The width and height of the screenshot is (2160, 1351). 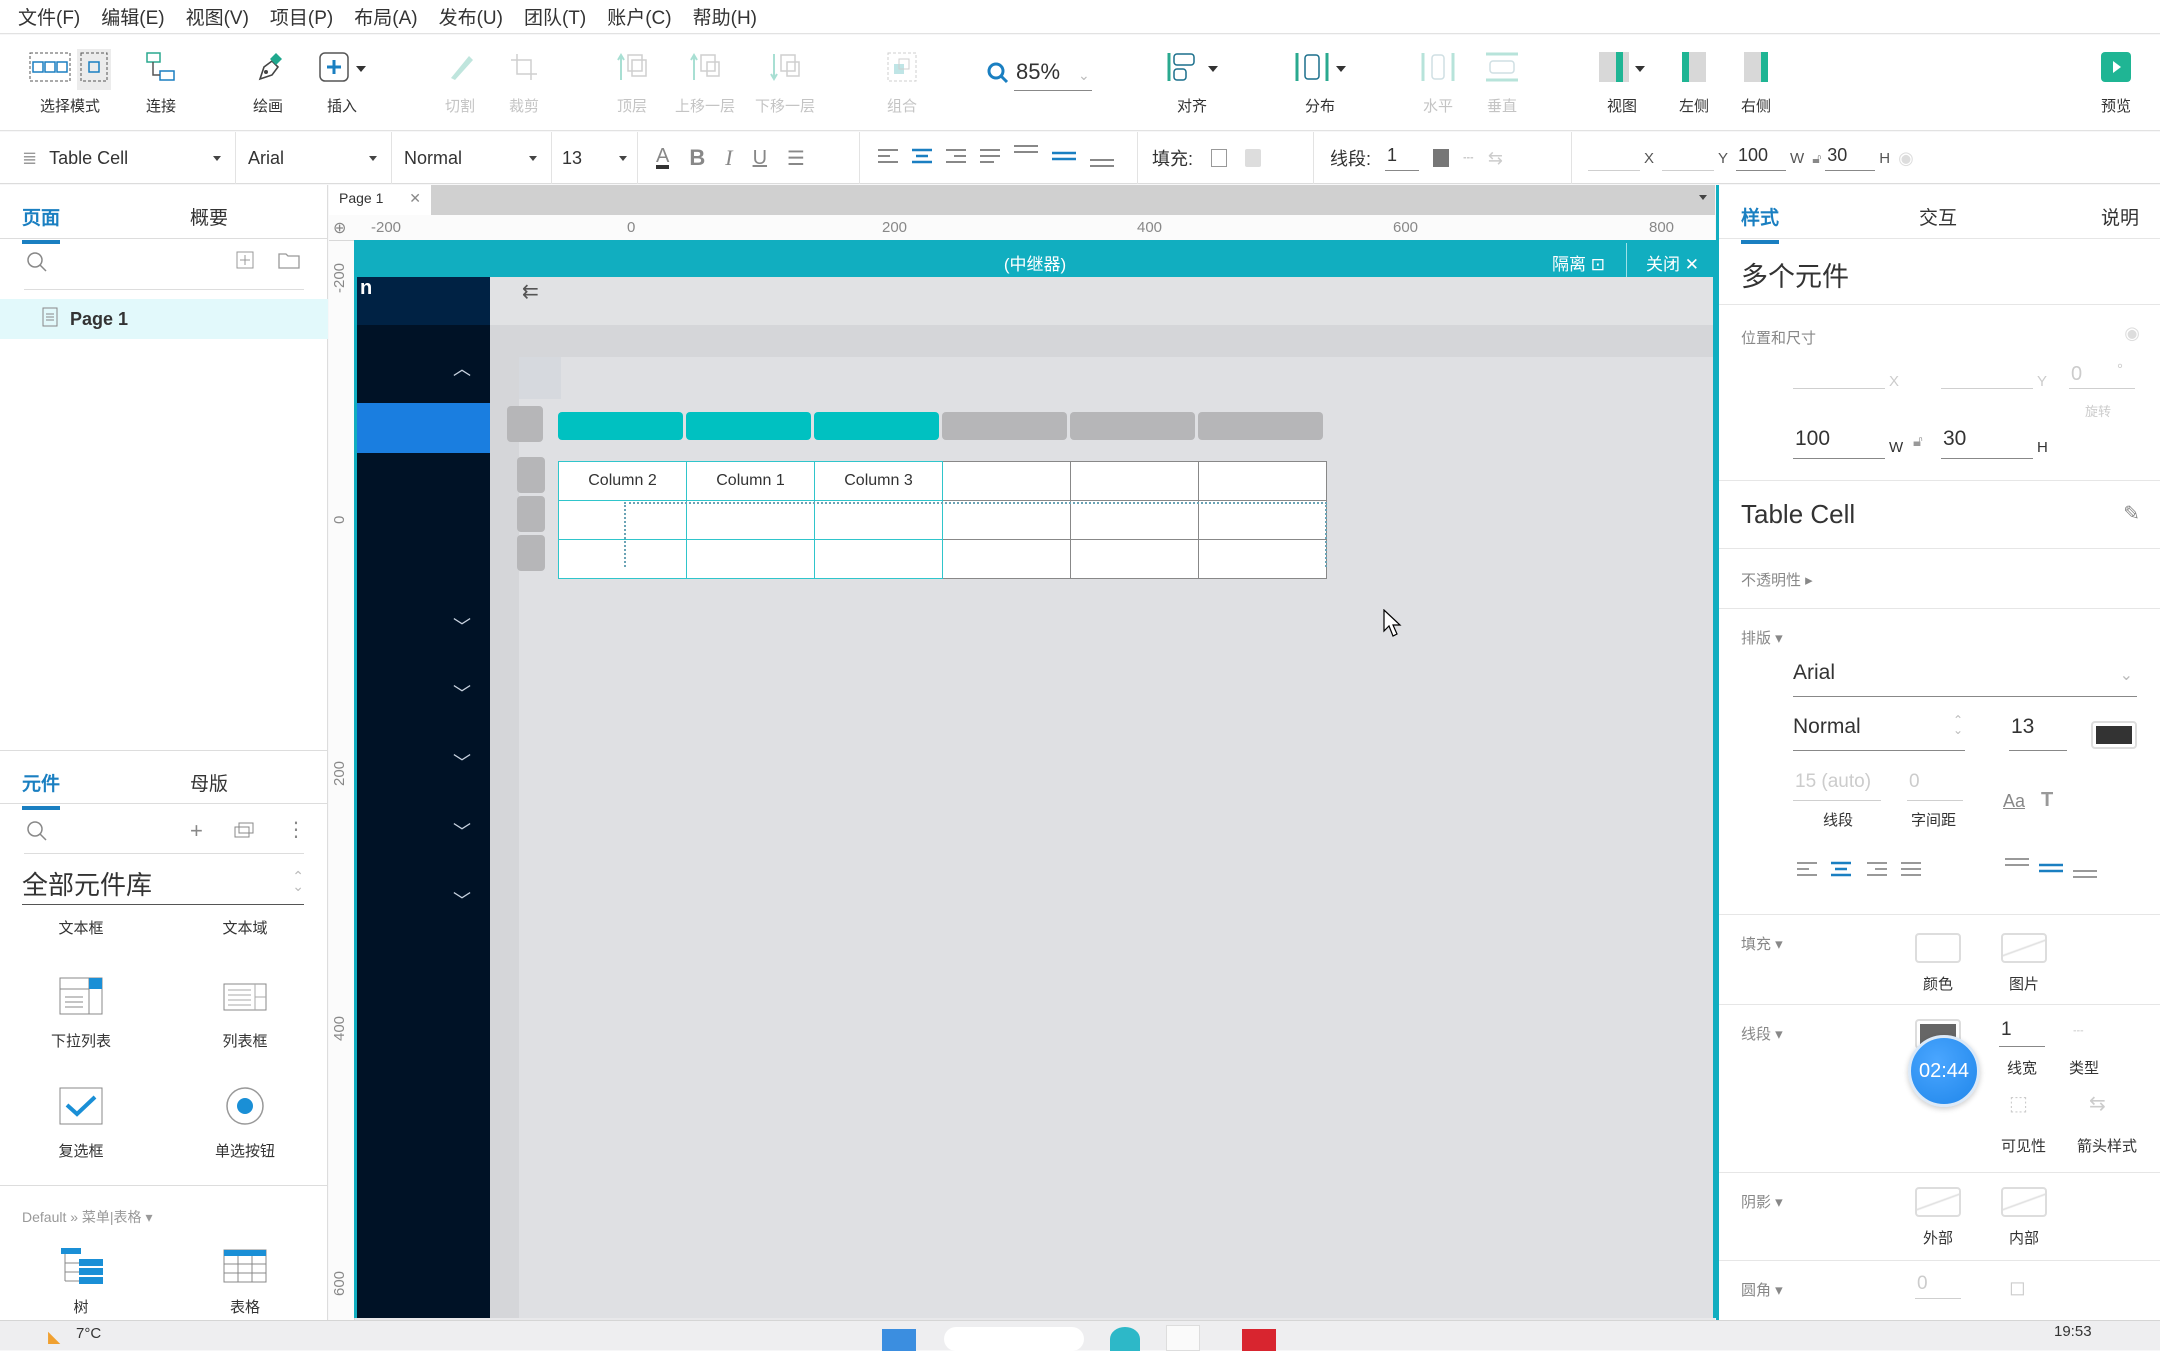 I want to click on menu-team: 团队(T), so click(x=555, y=16).